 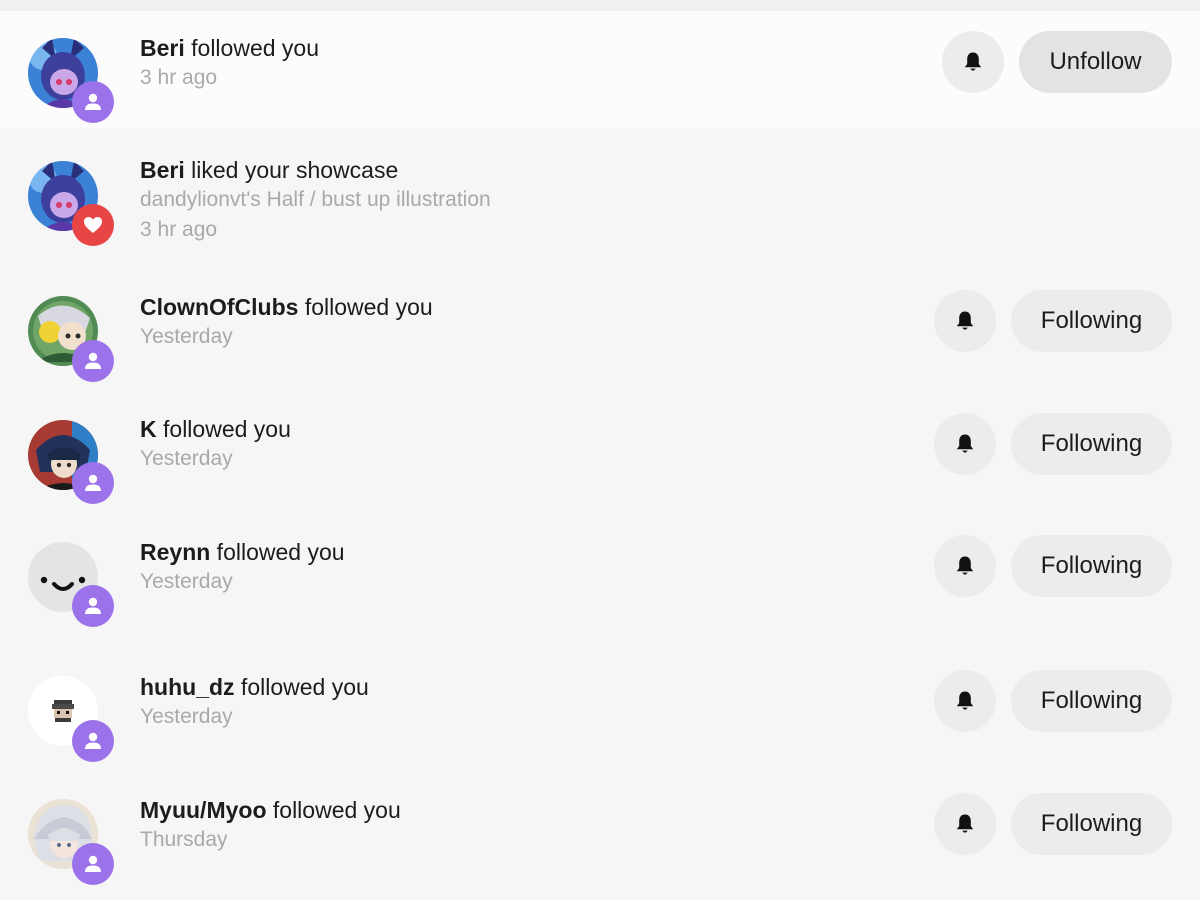 I want to click on notification-item: K followed you Yesterday Following, so click(x=600, y=442).